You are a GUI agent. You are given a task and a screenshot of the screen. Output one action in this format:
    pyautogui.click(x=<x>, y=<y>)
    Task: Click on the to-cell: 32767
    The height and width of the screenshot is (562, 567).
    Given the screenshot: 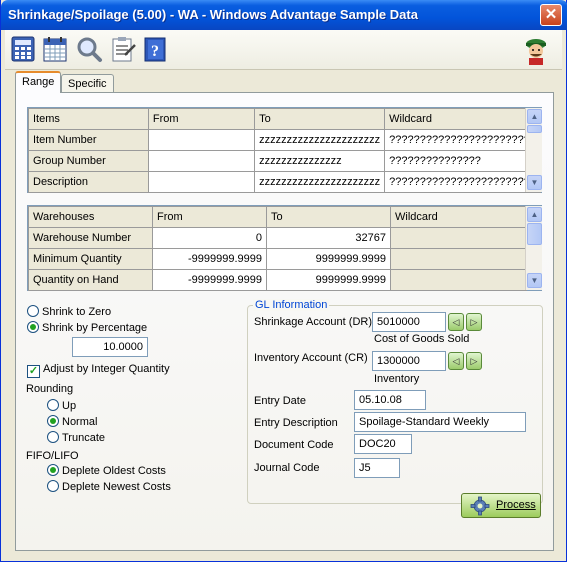 What is the action you would take?
    pyautogui.click(x=328, y=238)
    